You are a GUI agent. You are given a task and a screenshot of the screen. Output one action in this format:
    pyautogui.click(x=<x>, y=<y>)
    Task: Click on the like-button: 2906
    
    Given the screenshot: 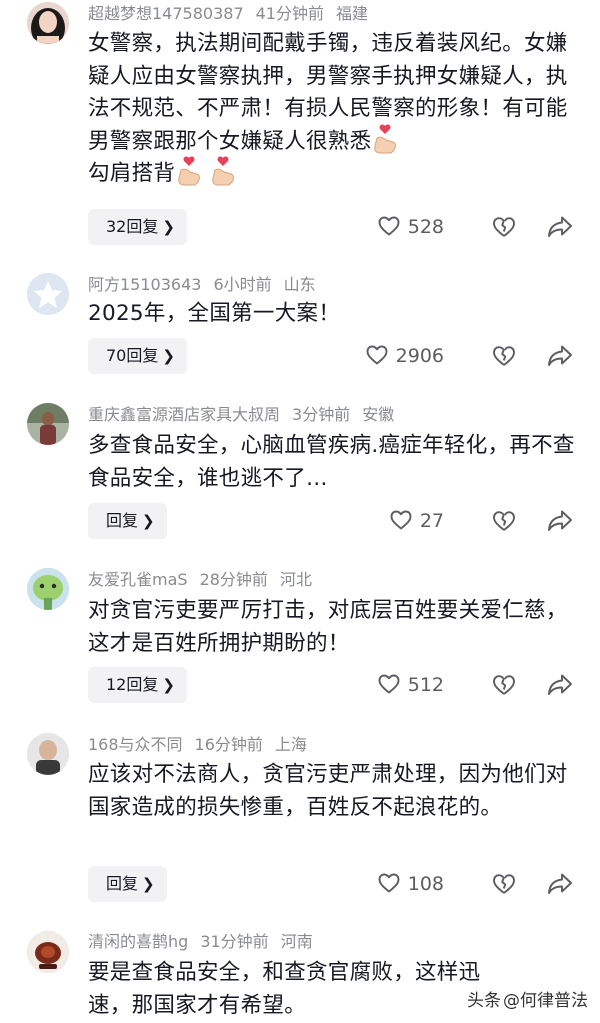 What is the action you would take?
    pyautogui.click(x=405, y=356)
    